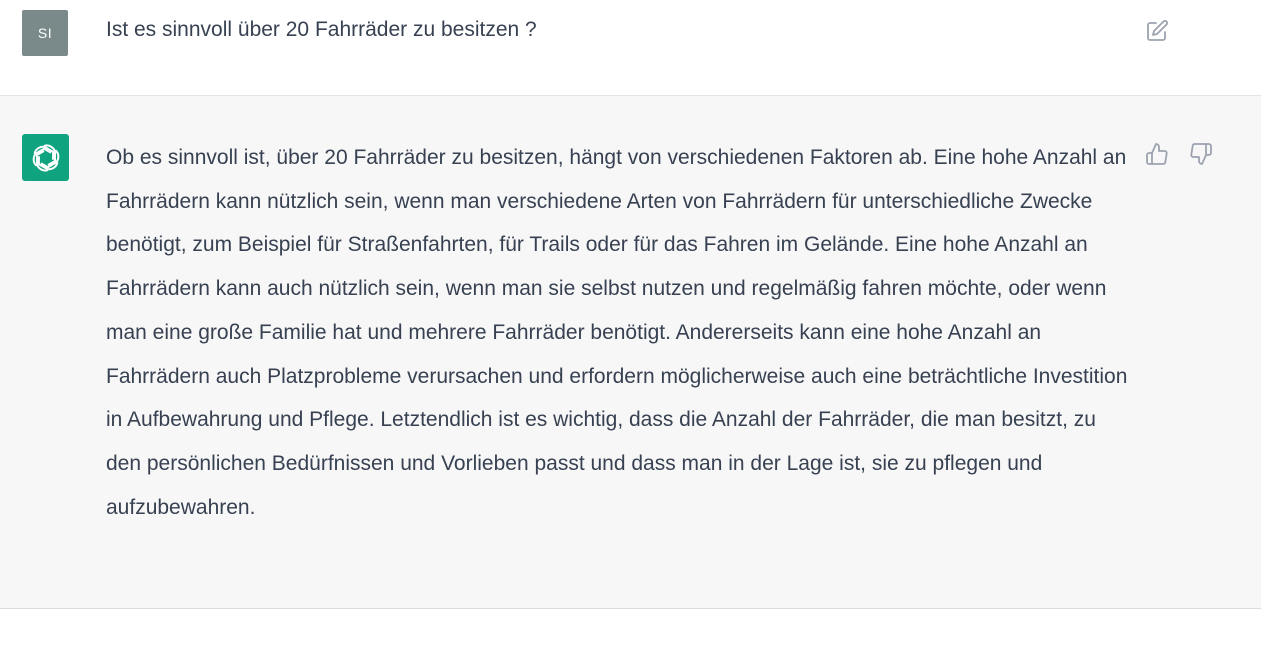 The height and width of the screenshot is (650, 1261). I want to click on thumbs-up-button, so click(1157, 154).